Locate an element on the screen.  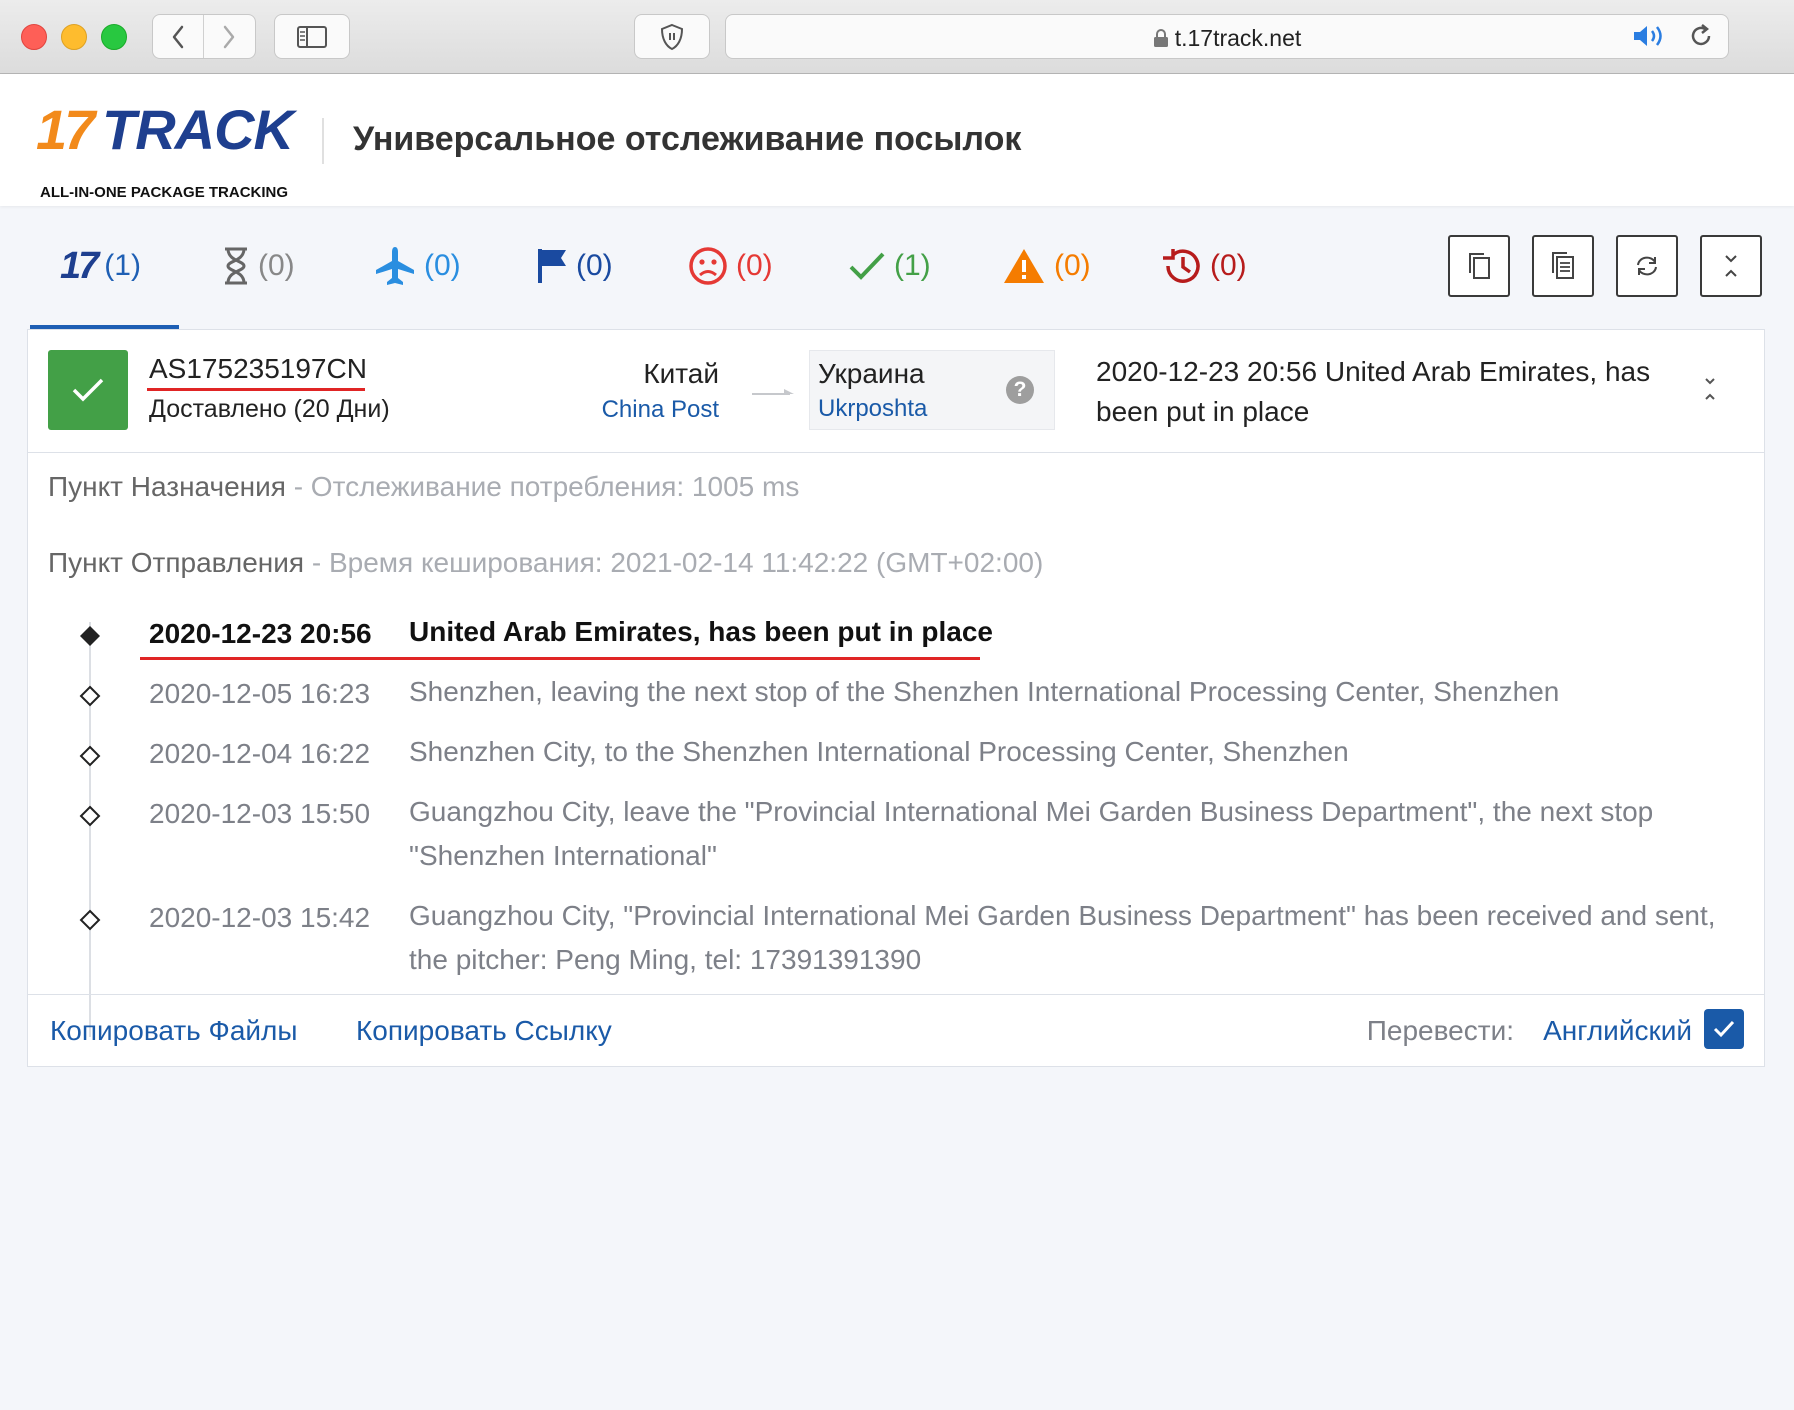
route-arrow-icon is located at coordinates (774, 395).